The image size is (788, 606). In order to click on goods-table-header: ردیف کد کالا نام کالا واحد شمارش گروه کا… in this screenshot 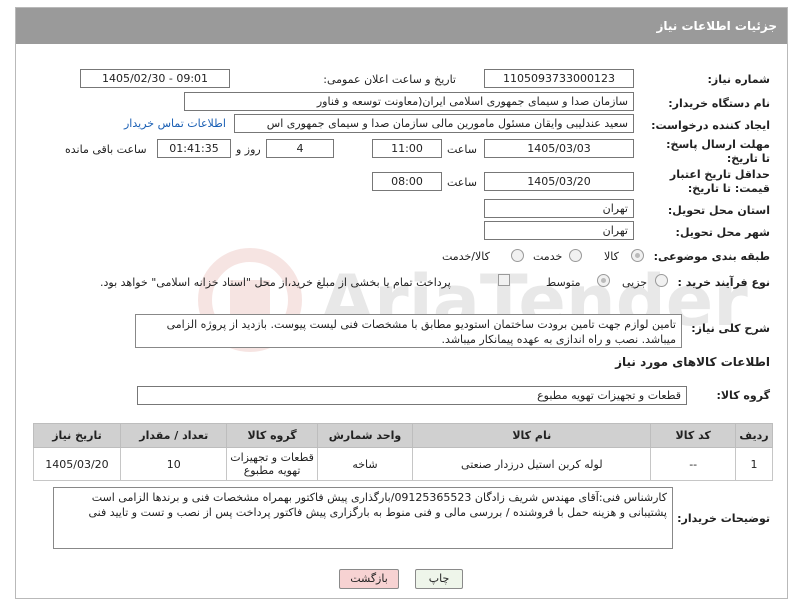, I will do `click(403, 435)`.